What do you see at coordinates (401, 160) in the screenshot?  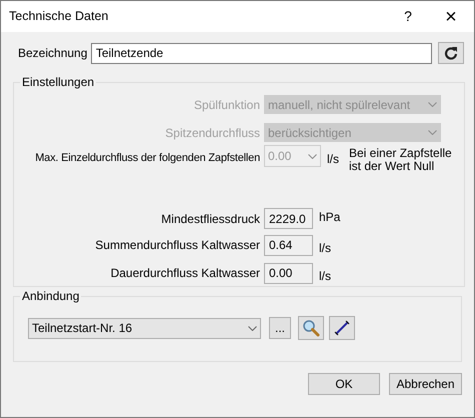 I see `note-text: Bei einer Zapfstelle ist der Wert Null` at bounding box center [401, 160].